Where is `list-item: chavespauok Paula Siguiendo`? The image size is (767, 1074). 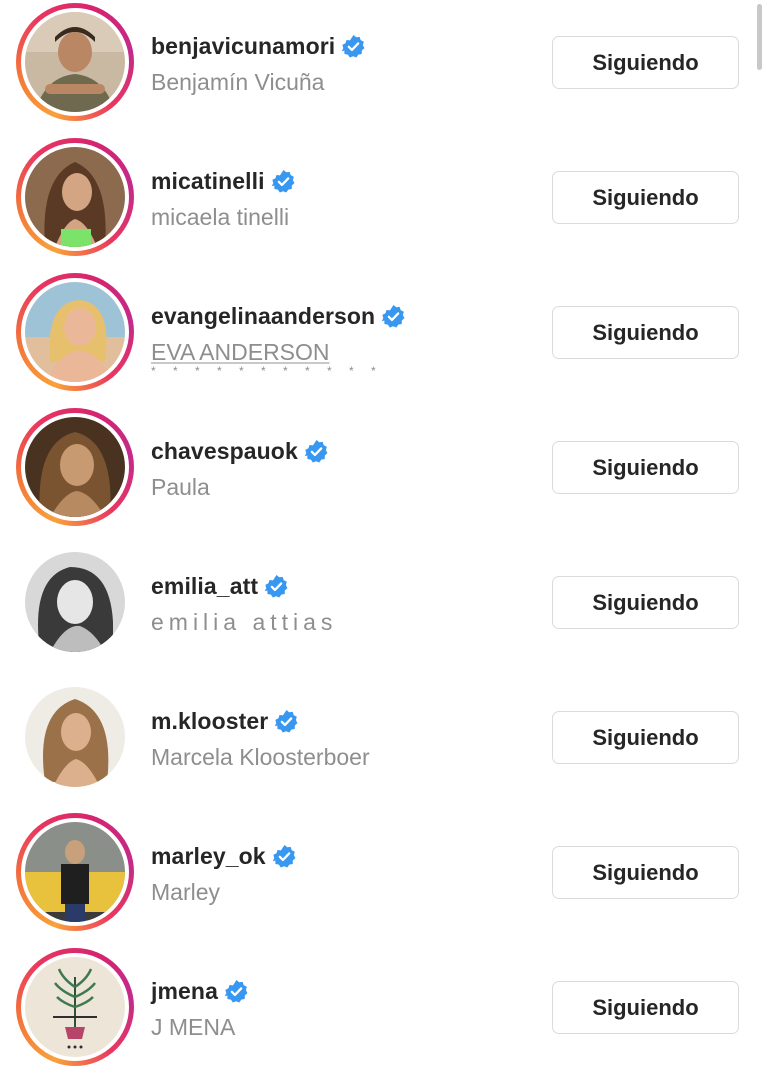 list-item: chavespauok Paula Siguiendo is located at coordinates (383, 472).